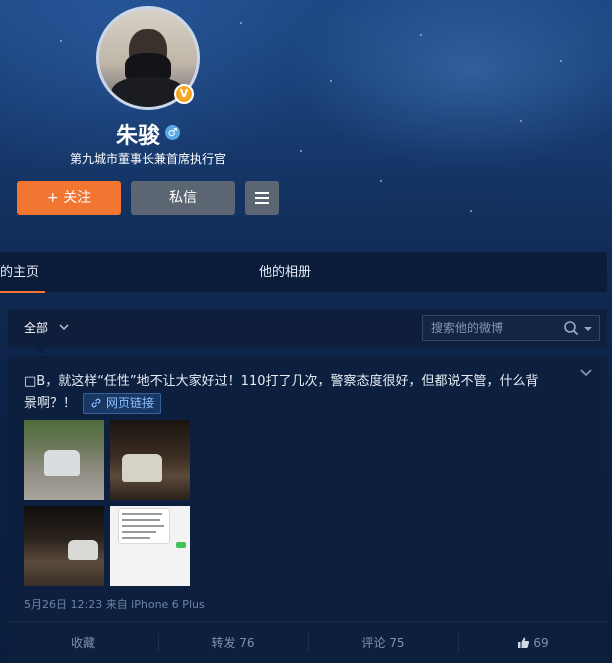 This screenshot has width=612, height=663. What do you see at coordinates (183, 198) in the screenshot?
I see `message-button: 私信` at bounding box center [183, 198].